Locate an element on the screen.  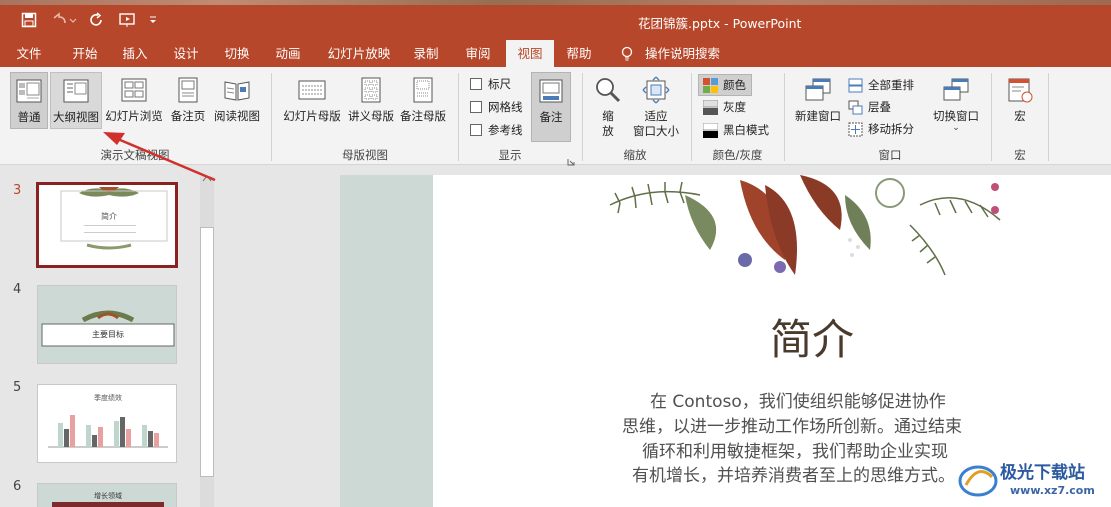
tab-review: 审阅 is located at coordinates (478, 53).